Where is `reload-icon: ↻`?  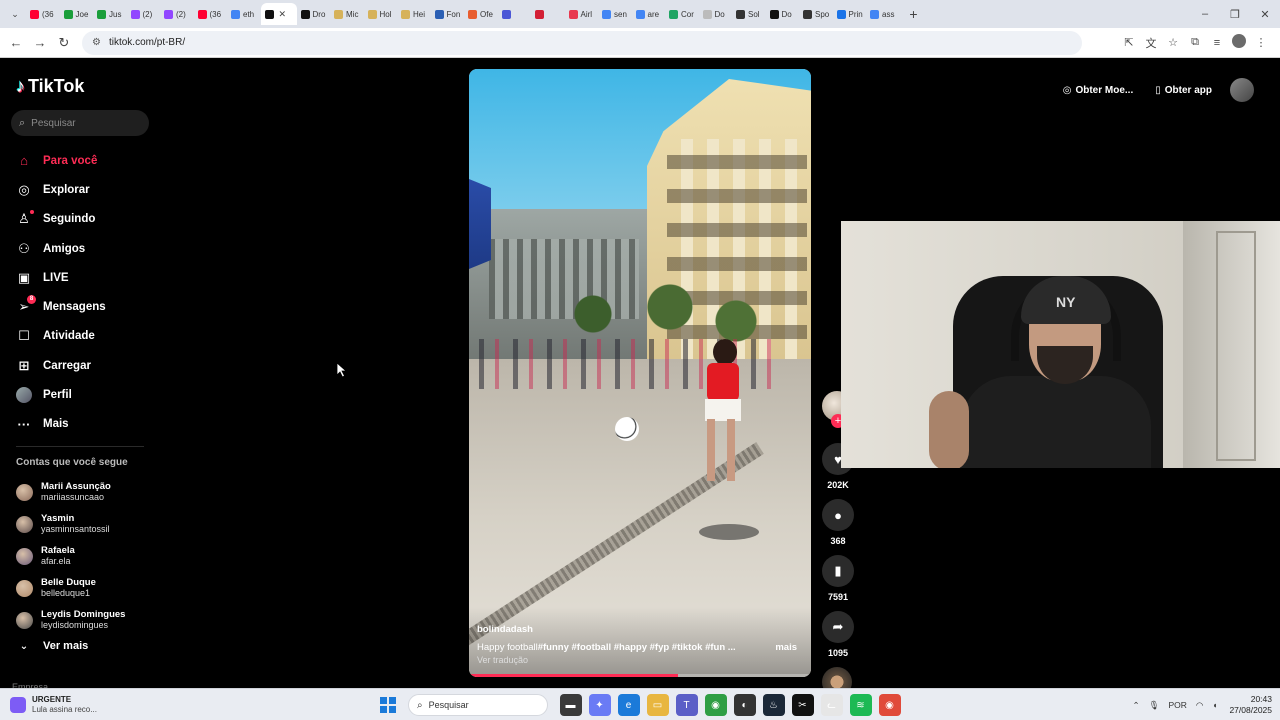 reload-icon: ↻ is located at coordinates (64, 43).